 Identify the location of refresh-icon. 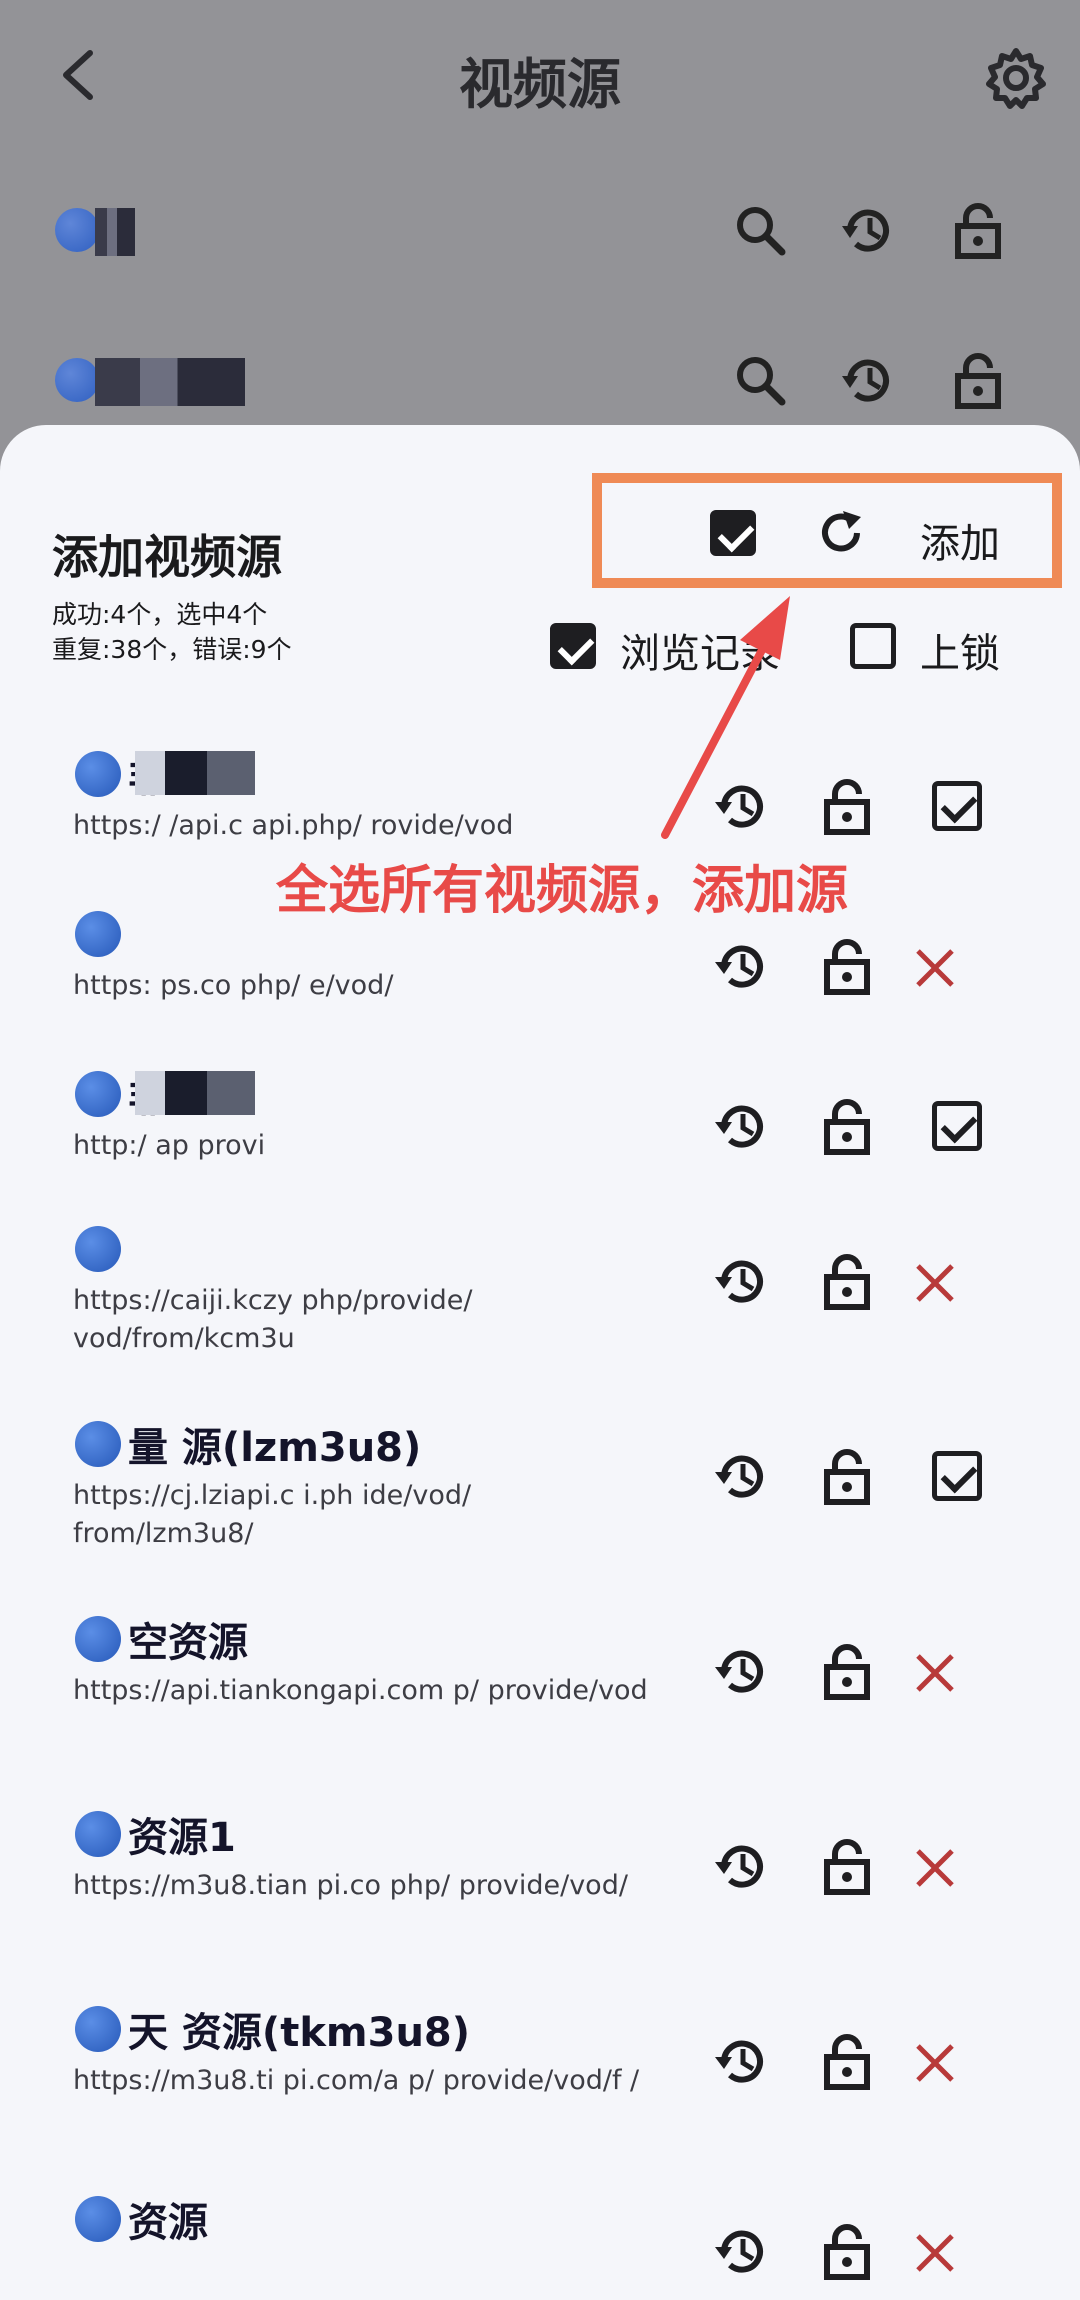
(841, 533).